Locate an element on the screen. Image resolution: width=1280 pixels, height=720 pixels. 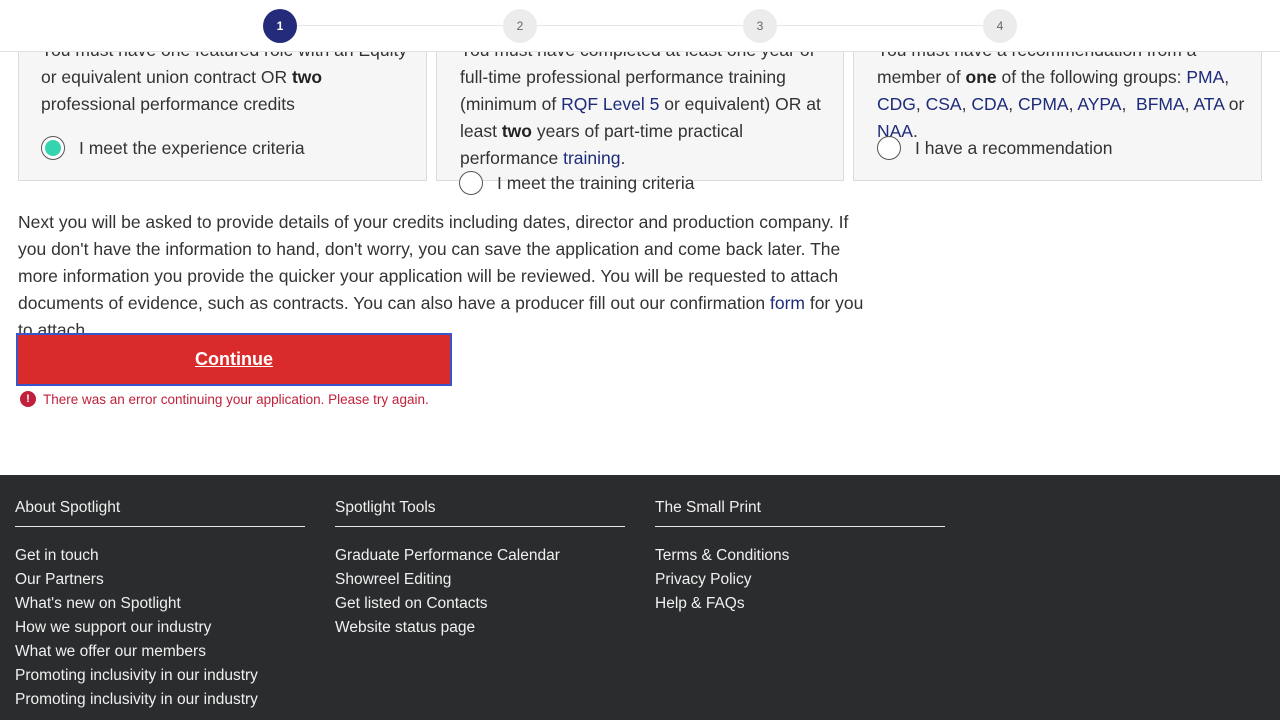
confirmation-form-link: form is located at coordinates (787, 303).